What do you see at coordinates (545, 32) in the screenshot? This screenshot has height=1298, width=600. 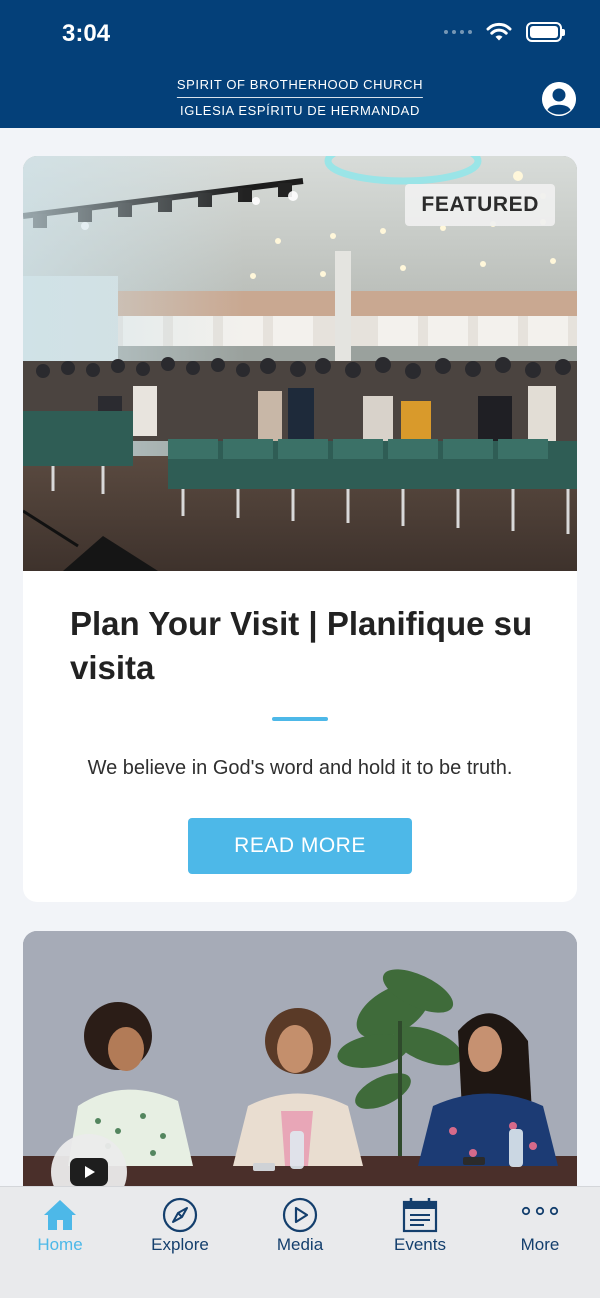 I see `battery-icon` at bounding box center [545, 32].